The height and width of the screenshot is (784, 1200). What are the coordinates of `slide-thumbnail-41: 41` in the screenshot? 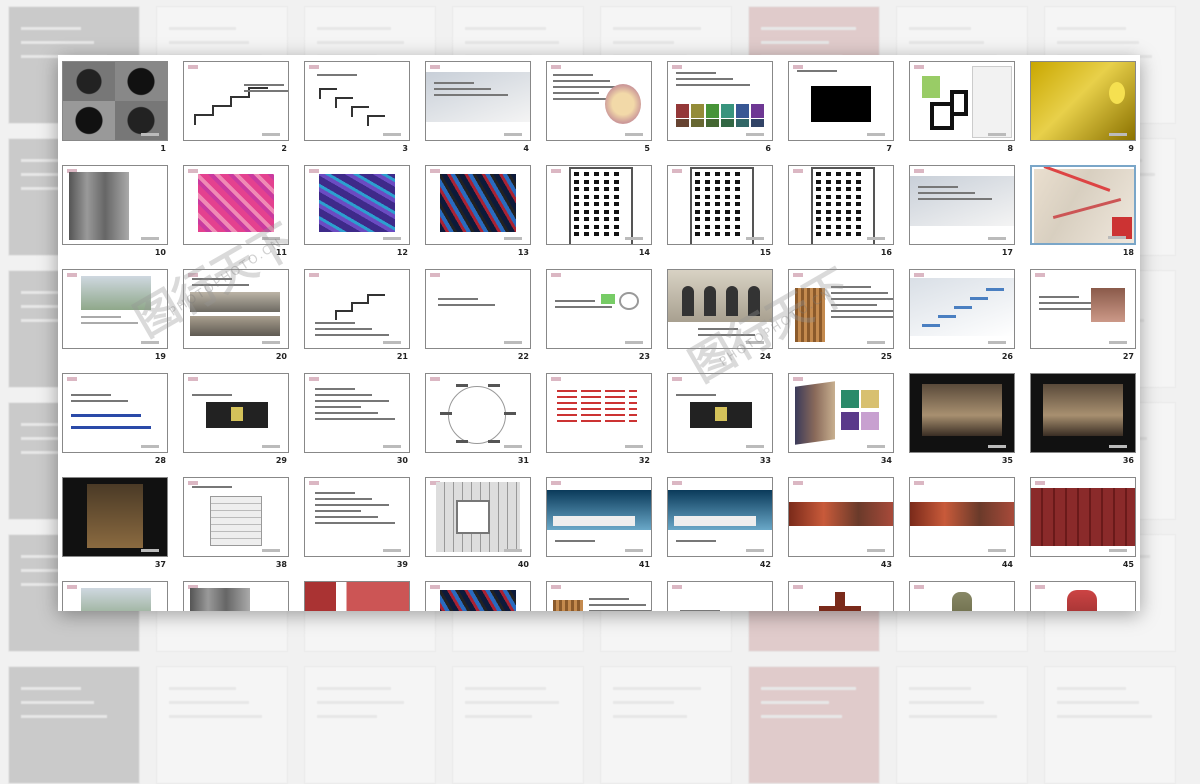 It's located at (599, 529).